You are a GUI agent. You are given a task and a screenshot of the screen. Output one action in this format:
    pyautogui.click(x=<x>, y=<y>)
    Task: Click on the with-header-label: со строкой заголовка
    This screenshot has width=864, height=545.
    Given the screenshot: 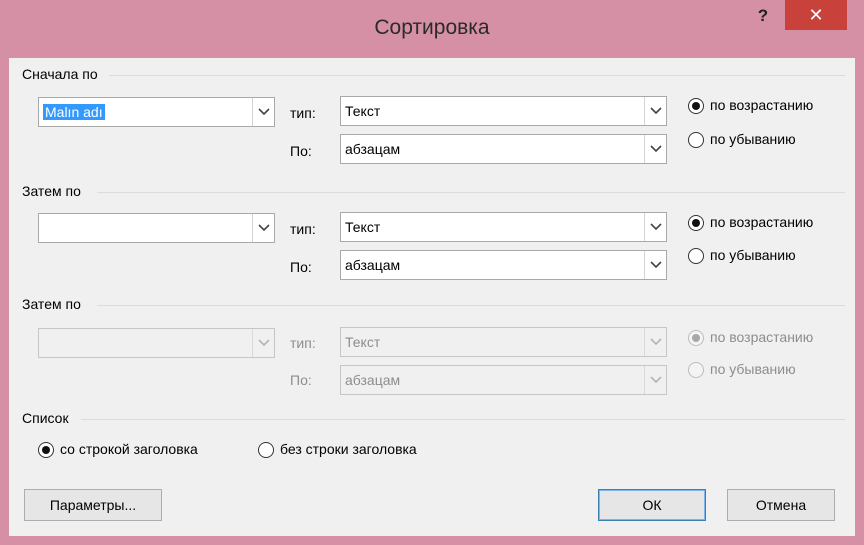 What is the action you would take?
    pyautogui.click(x=129, y=449)
    